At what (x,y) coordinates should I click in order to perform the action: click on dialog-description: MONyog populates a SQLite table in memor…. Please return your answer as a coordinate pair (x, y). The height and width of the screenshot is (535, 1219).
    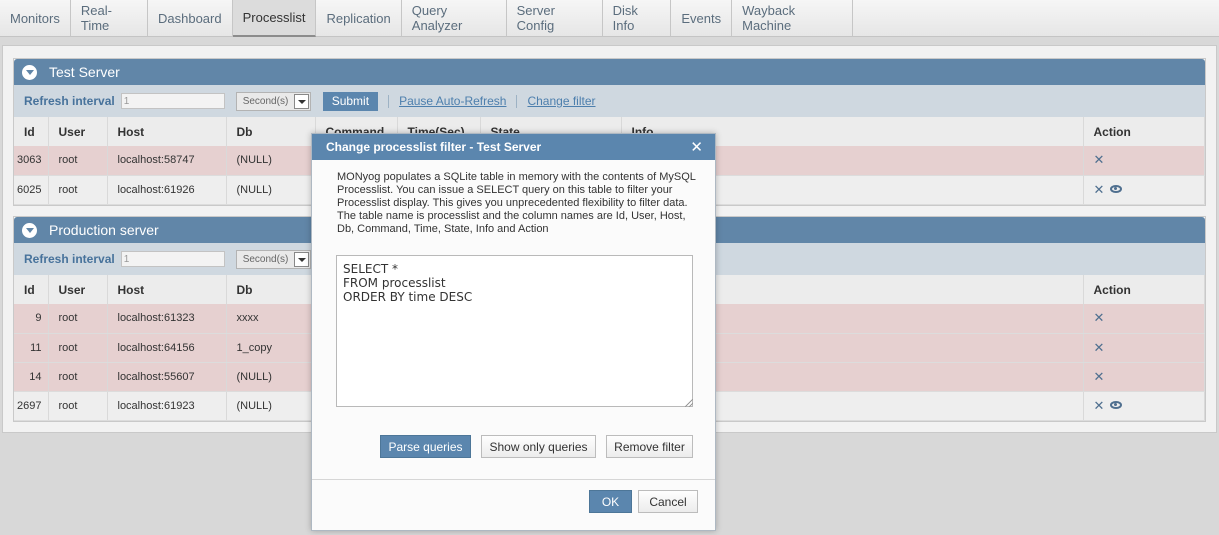
    Looking at the image, I should click on (516, 203).